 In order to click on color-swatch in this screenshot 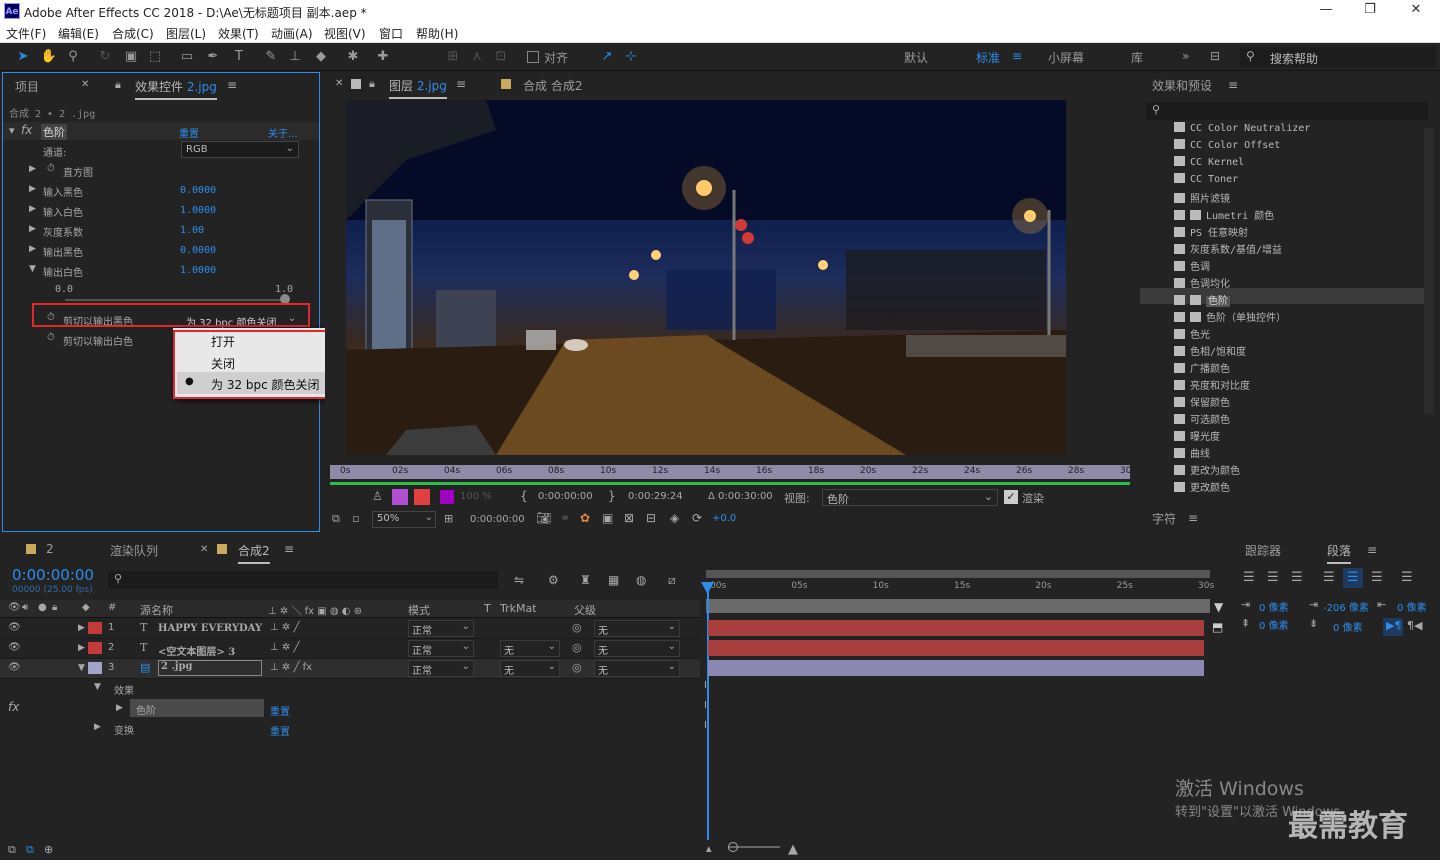, I will do `click(447, 497)`.